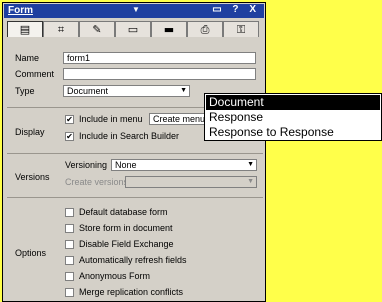  I want to click on name-field: form1, so click(159, 58).